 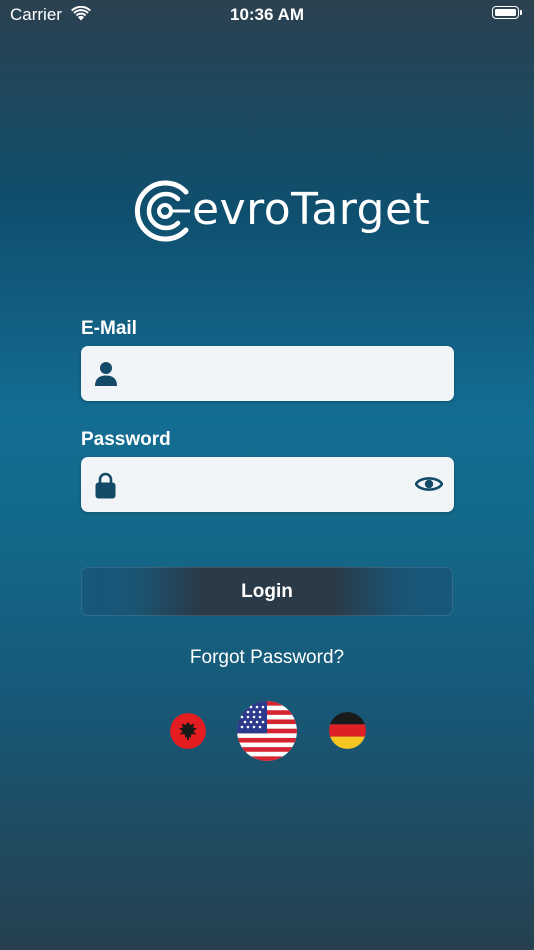 What do you see at coordinates (521, 12) in the screenshot?
I see `battery-cap` at bounding box center [521, 12].